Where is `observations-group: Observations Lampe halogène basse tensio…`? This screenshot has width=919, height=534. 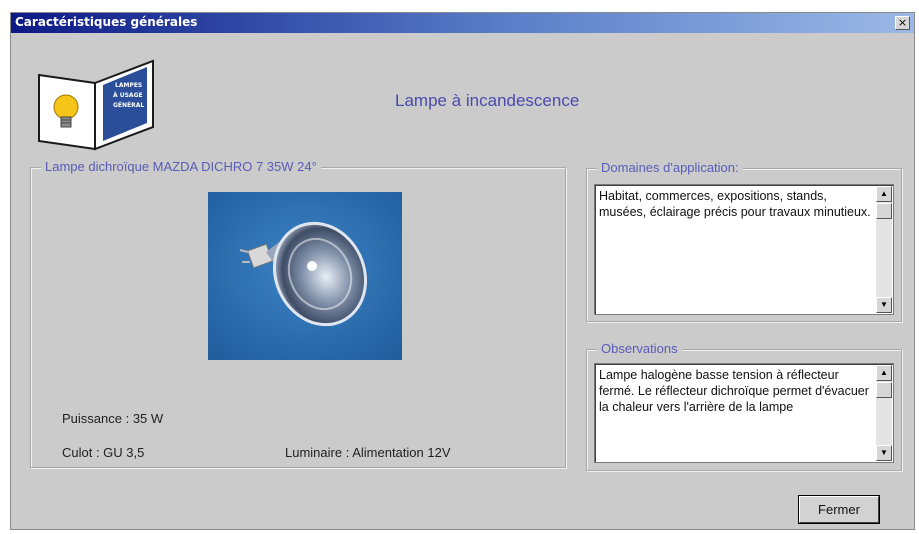
observations-group: Observations Lampe halogène basse tensio… is located at coordinates (744, 406).